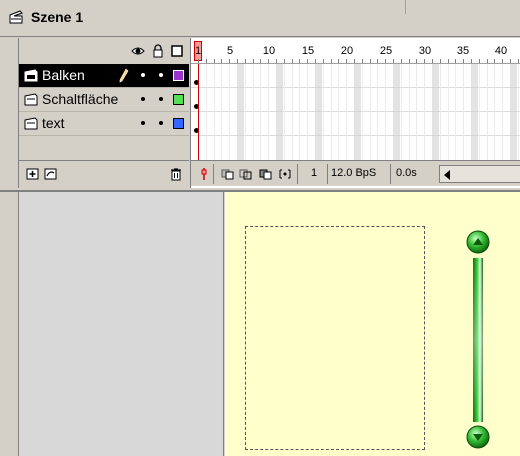 The height and width of the screenshot is (456, 520). Describe the element at coordinates (138, 51) in the screenshot. I see `eye-icon` at that location.